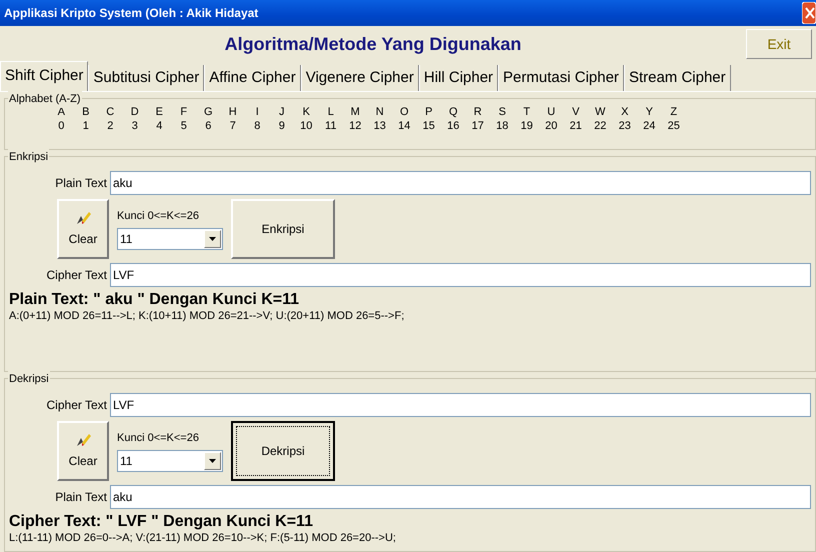  What do you see at coordinates (649, 126) in the screenshot?
I see `letter-index: 24` at bounding box center [649, 126].